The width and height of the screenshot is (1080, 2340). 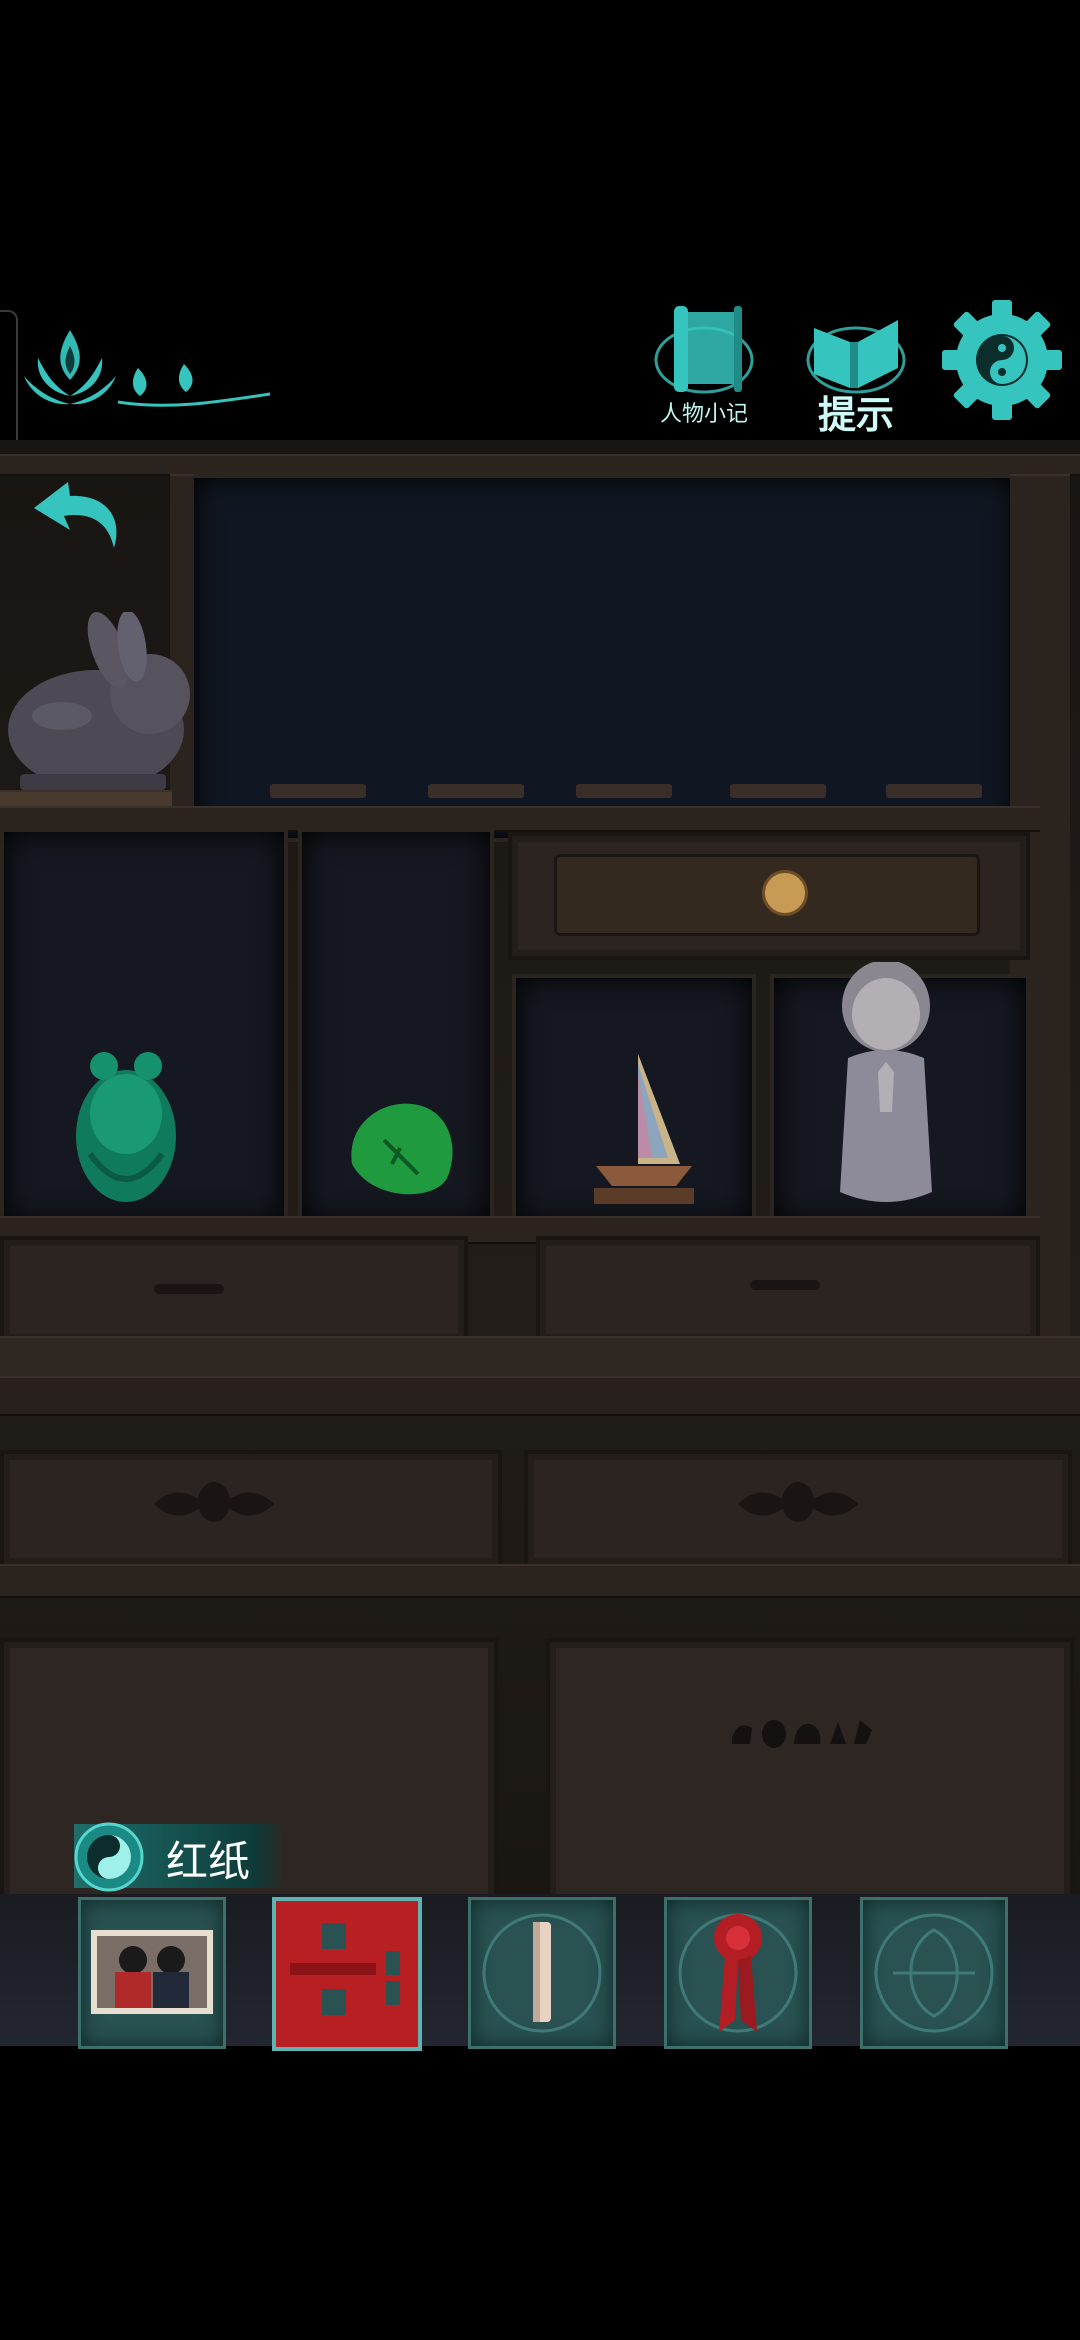 I want to click on book-icon, so click(x=856, y=357).